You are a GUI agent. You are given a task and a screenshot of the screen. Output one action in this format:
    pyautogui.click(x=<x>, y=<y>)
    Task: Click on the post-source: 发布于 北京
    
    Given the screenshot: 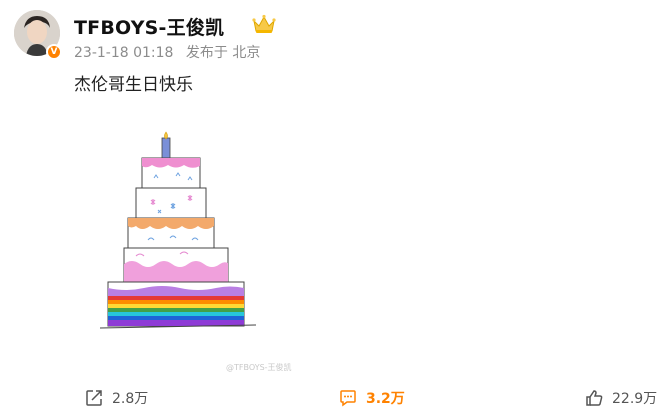 What is the action you would take?
    pyautogui.click(x=223, y=53)
    